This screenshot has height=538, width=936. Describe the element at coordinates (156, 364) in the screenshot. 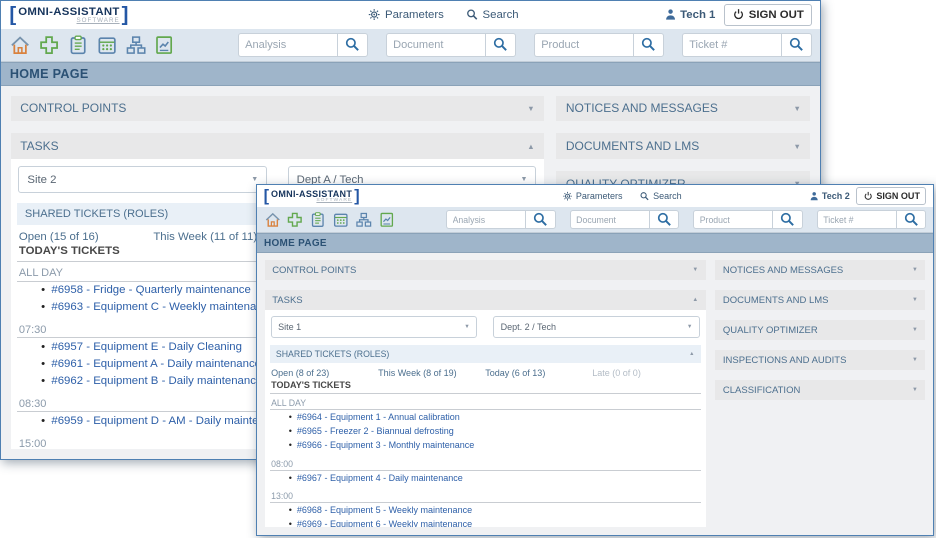

I see `ticket-link: #6961 - Equipment A - Daily maintenance` at that location.